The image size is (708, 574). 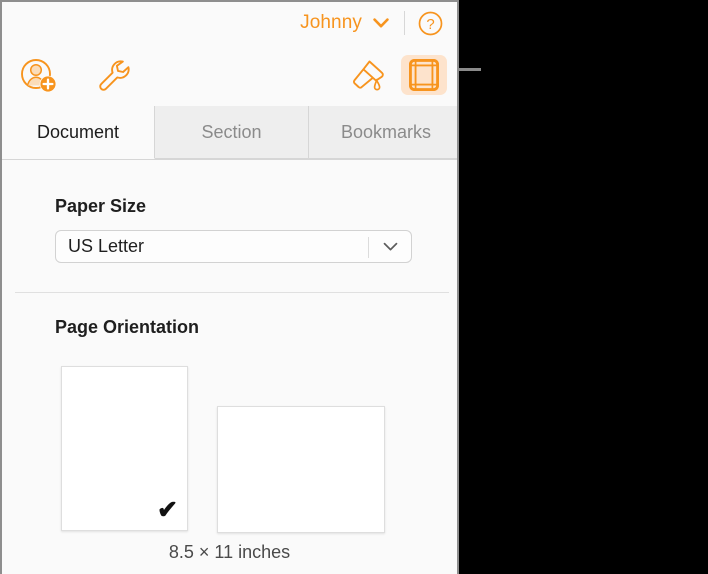 What do you see at coordinates (167, 510) in the screenshot?
I see `checkmark-icon: ✔` at bounding box center [167, 510].